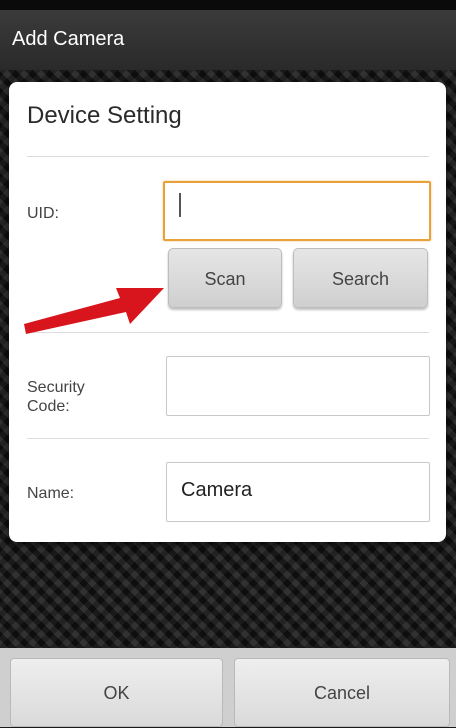 This screenshot has width=456, height=728. I want to click on search-button: Search, so click(360, 278).